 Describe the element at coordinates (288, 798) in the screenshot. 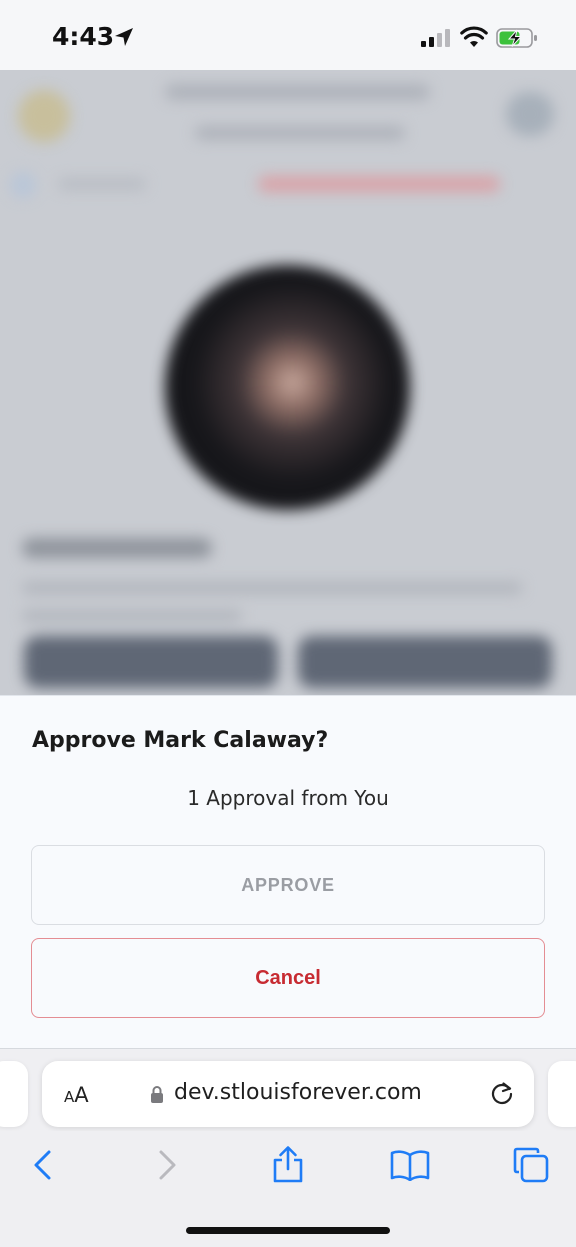

I see `approval-count-text: 1 Approval from You` at that location.